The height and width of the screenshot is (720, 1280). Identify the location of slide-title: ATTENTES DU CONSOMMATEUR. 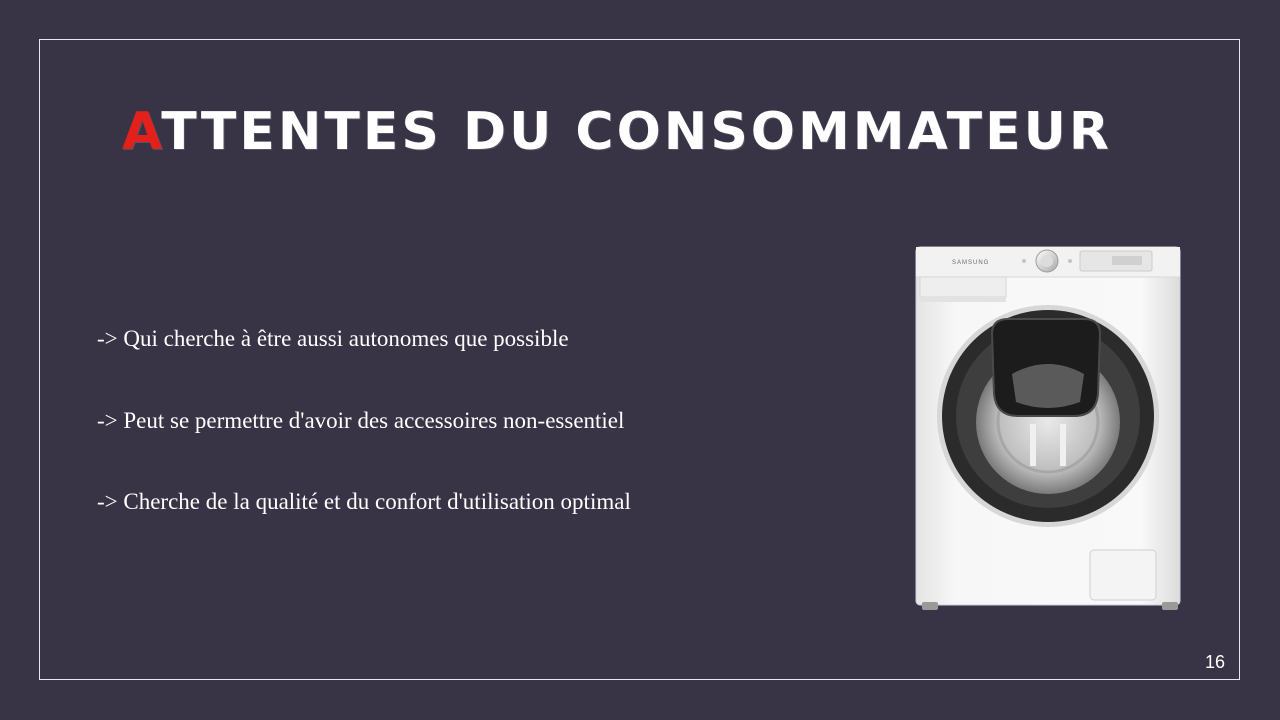
(617, 132).